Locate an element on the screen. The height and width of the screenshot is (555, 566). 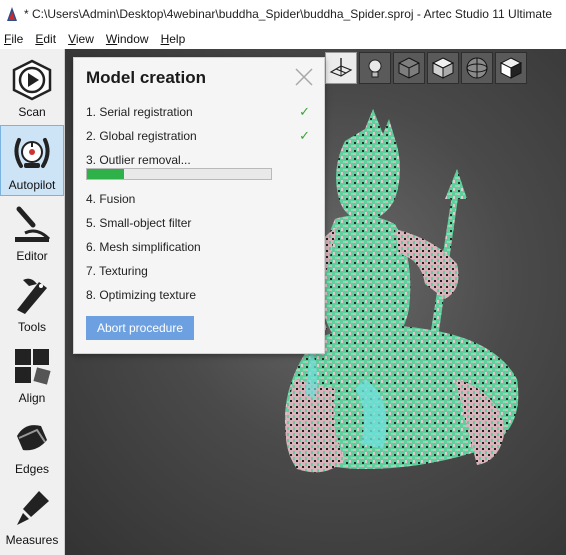
texture-render-button is located at coordinates (511, 68).